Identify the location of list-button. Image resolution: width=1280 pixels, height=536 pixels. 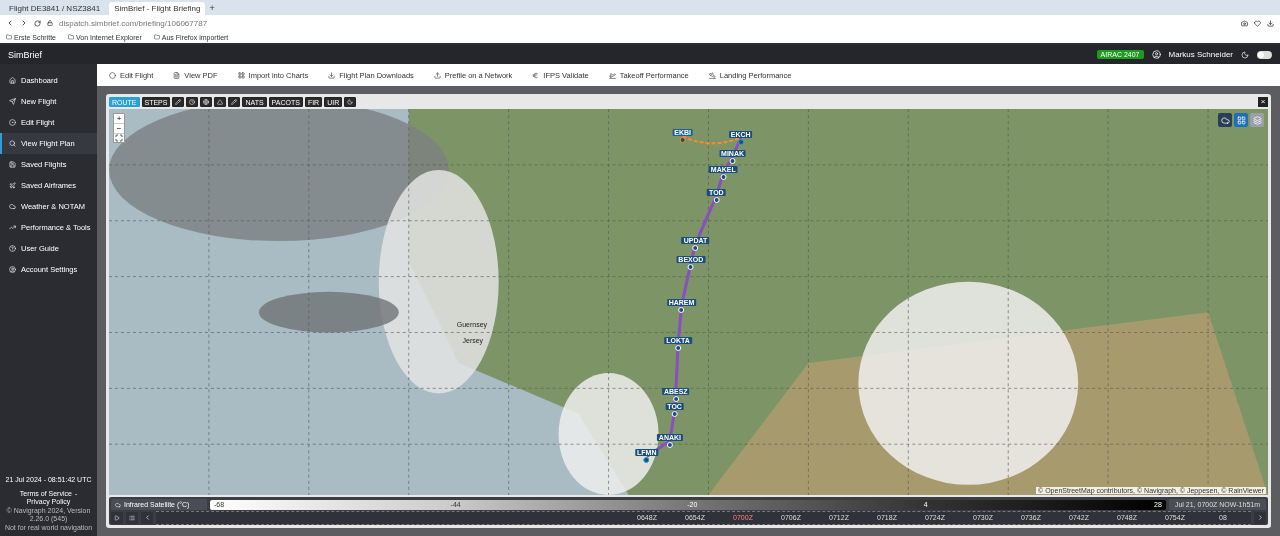
(132, 517).